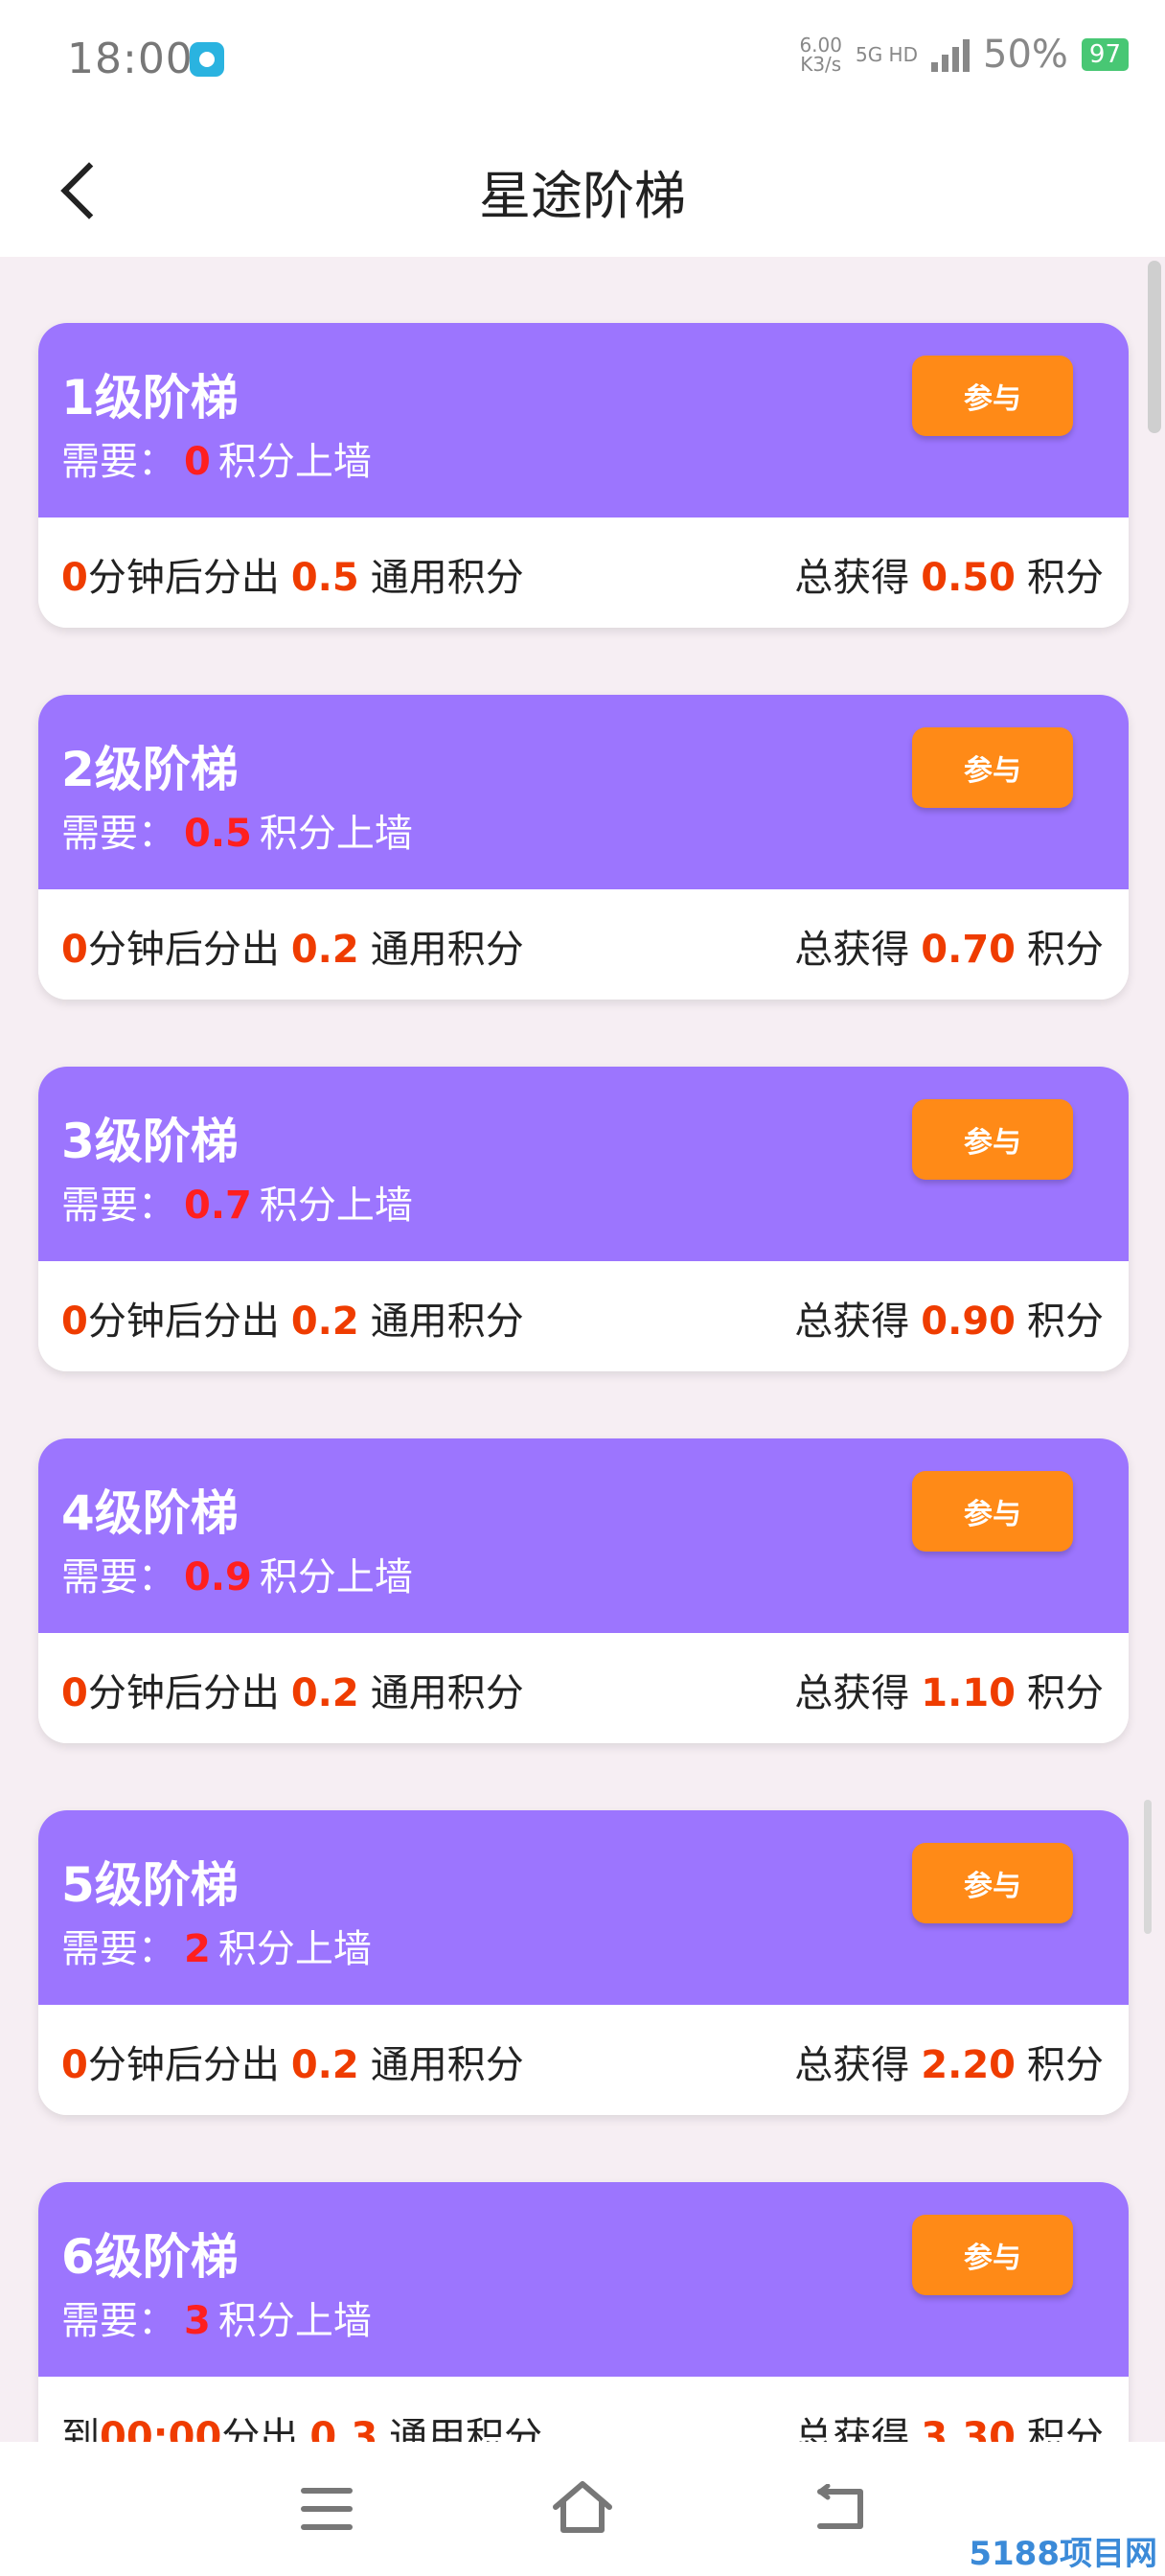 This screenshot has width=1165, height=2576. What do you see at coordinates (968, 1322) in the screenshot?
I see `total-value: 0.90` at bounding box center [968, 1322].